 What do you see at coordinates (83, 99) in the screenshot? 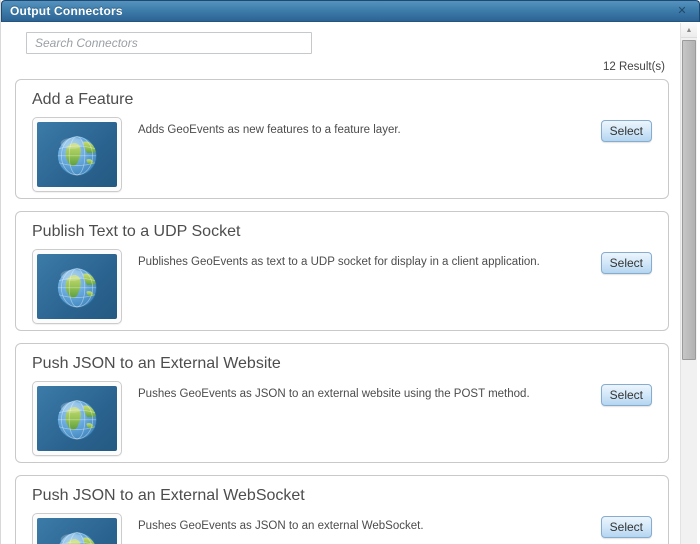
I see `connector-title: Add a Feature` at bounding box center [83, 99].